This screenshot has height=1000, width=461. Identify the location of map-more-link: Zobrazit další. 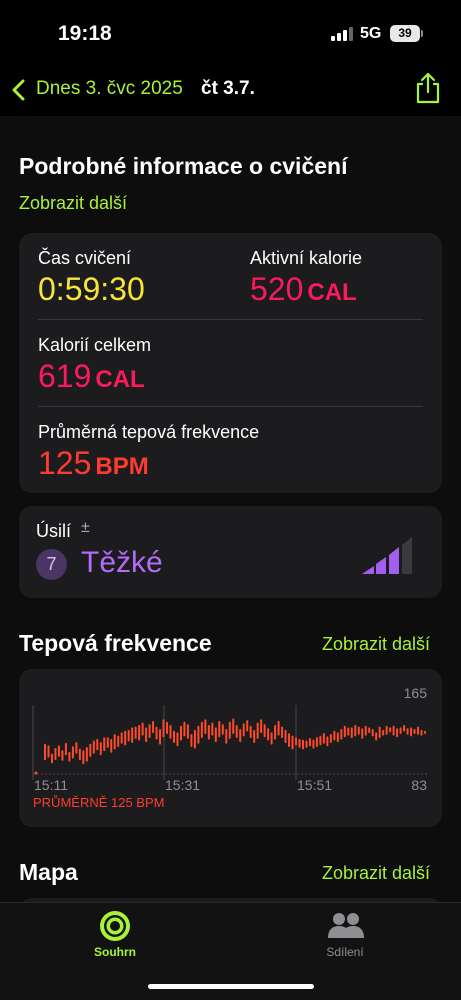
(376, 873).